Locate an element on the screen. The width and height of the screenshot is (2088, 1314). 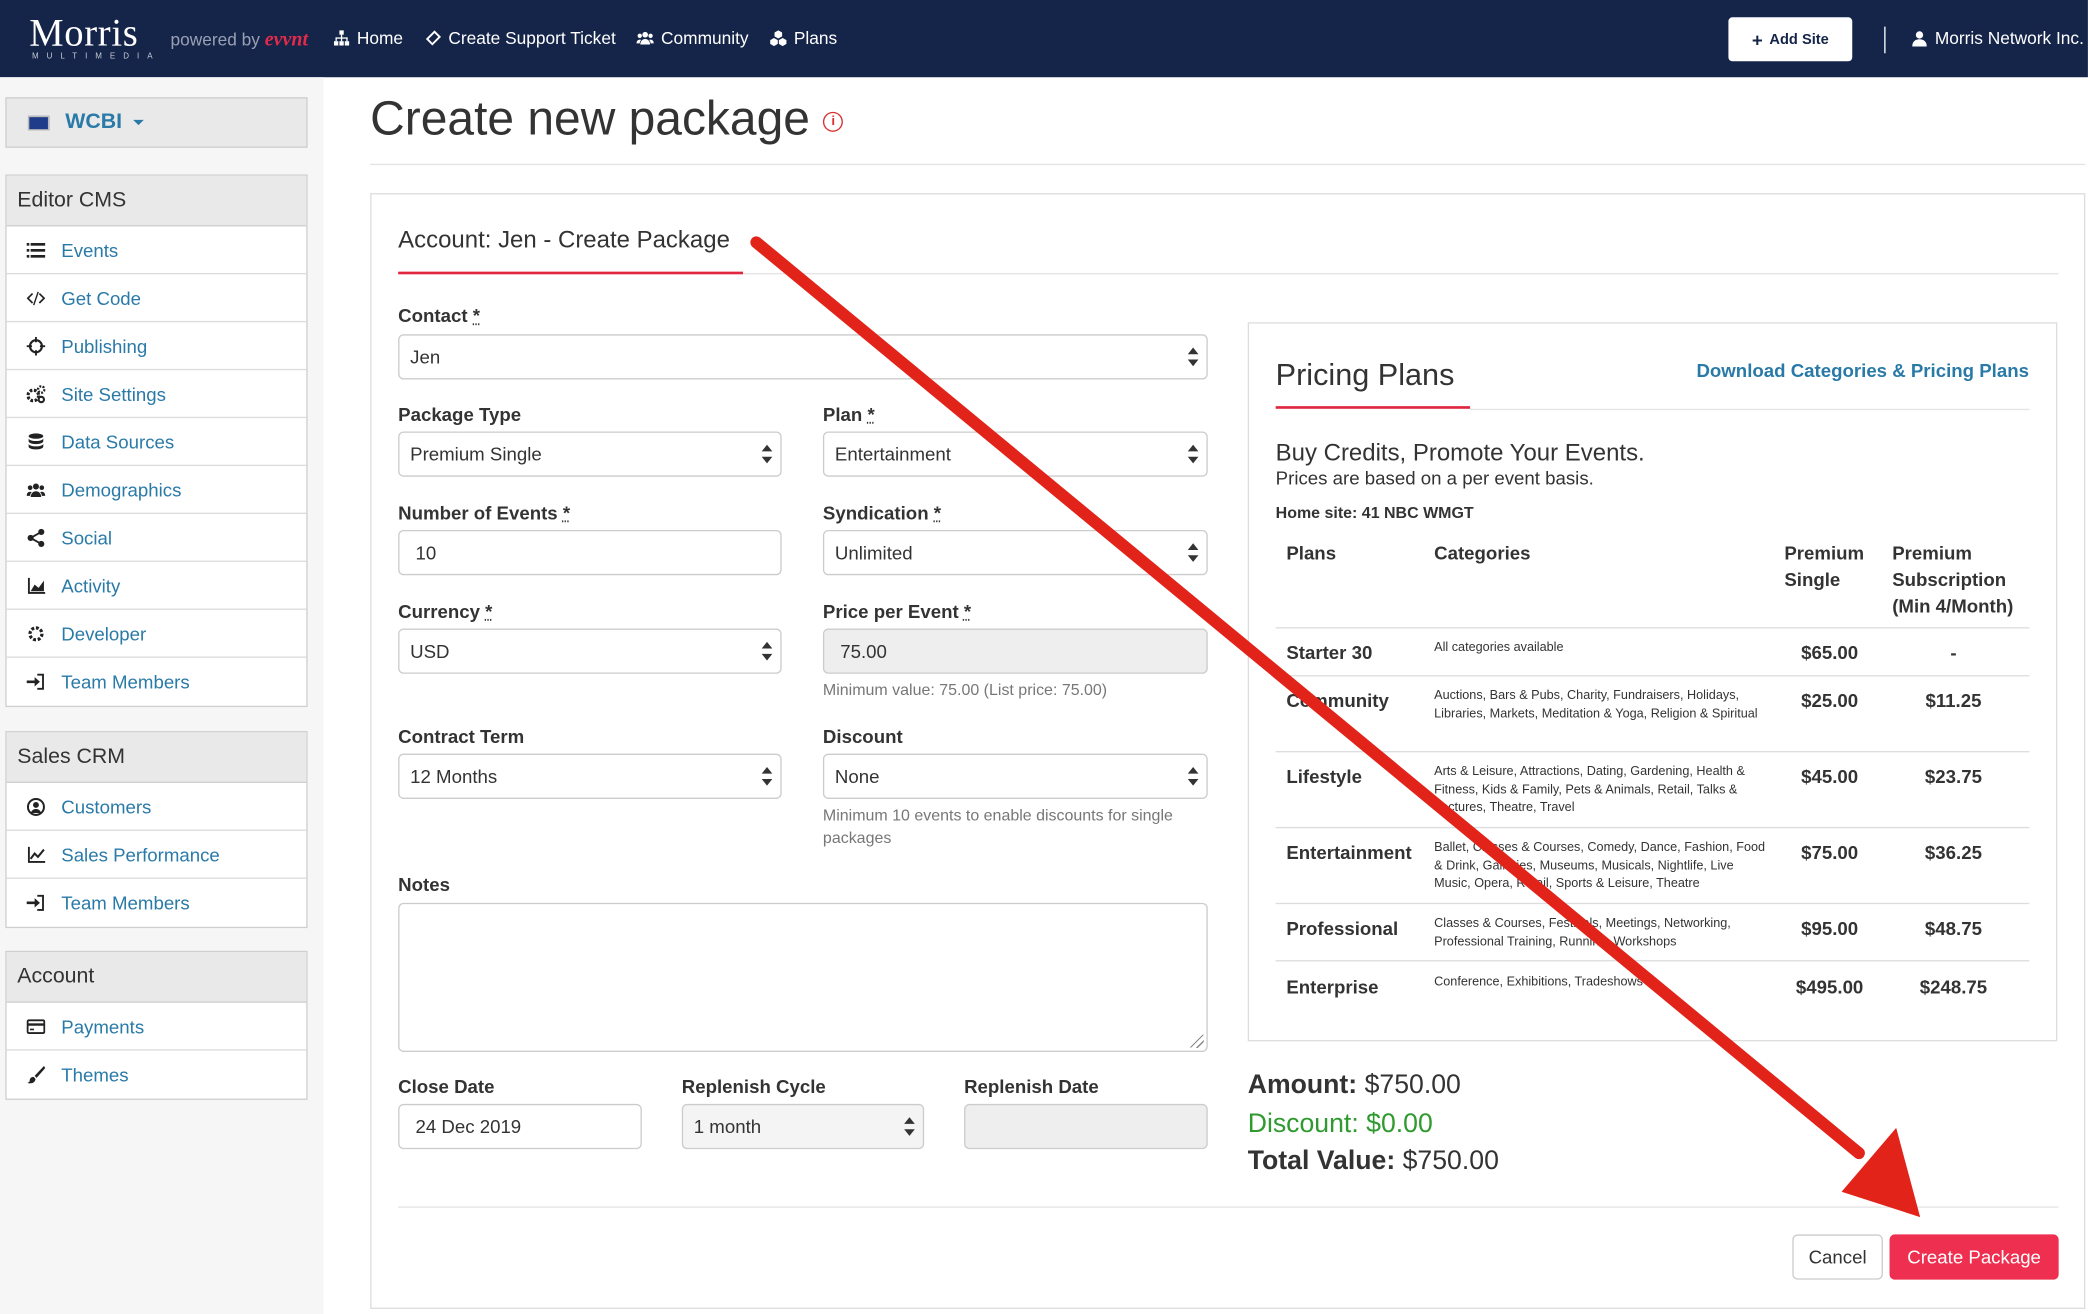
brand-logo: Morris is located at coordinates (83, 34).